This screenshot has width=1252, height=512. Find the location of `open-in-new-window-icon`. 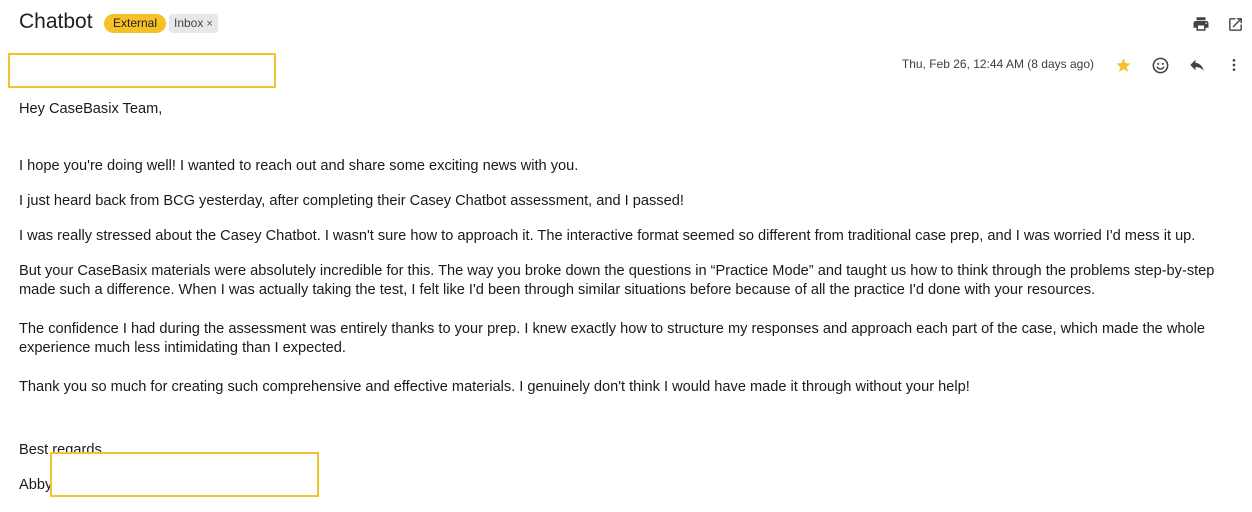

open-in-new-window-icon is located at coordinates (1235, 24).